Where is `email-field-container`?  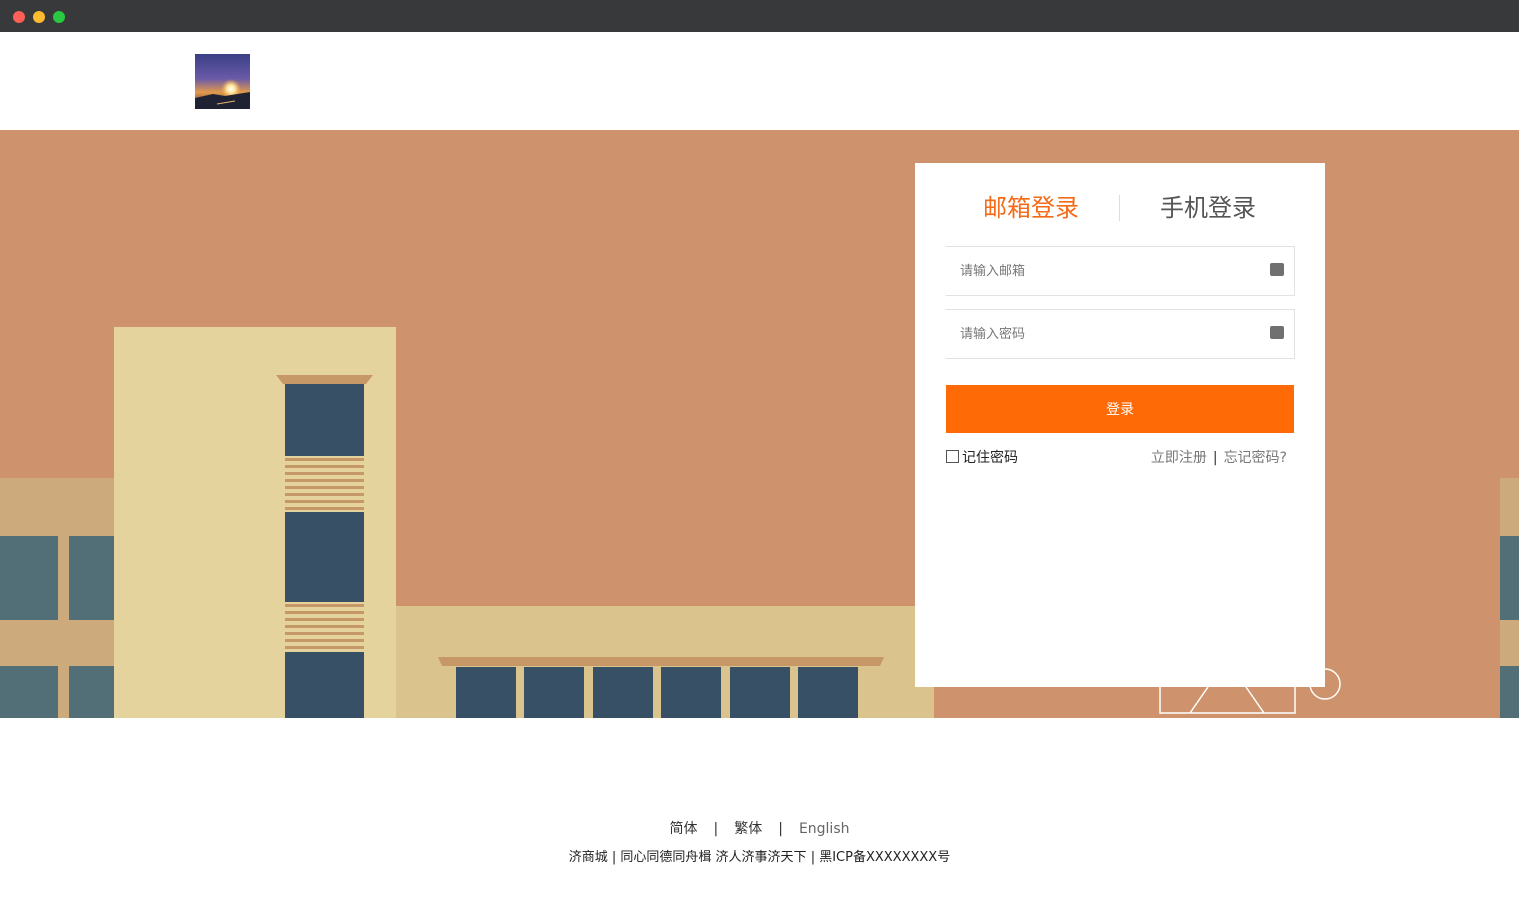
email-field-container is located at coordinates (1120, 271).